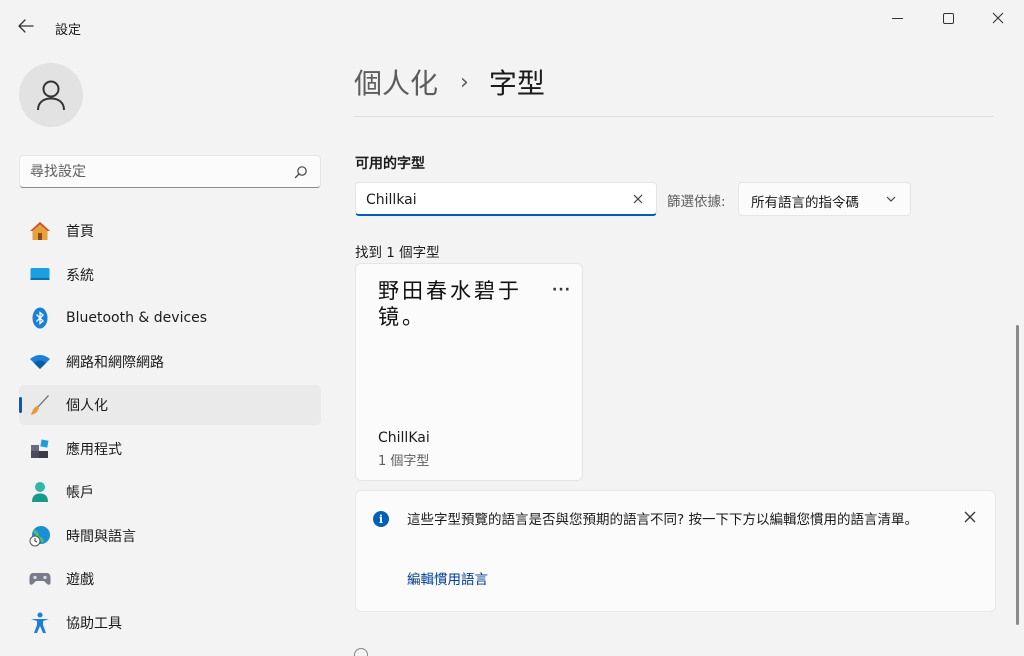 The image size is (1024, 656). Describe the element at coordinates (101, 536) in the screenshot. I see `sidebar-item-label: 時間與語言` at that location.